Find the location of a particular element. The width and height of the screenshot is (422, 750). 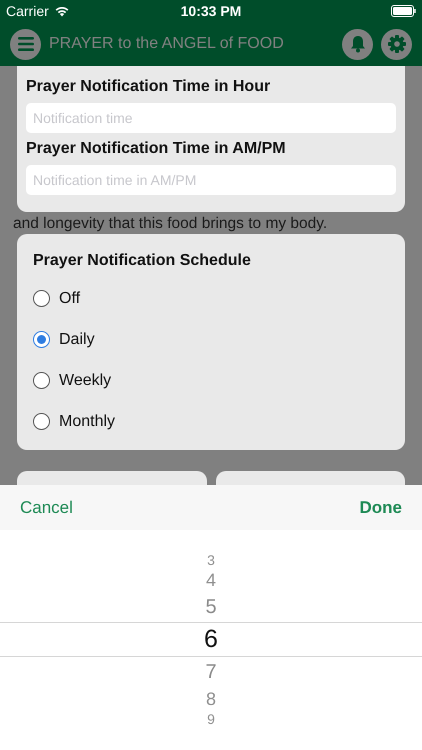

menu-icon is located at coordinates (26, 44).